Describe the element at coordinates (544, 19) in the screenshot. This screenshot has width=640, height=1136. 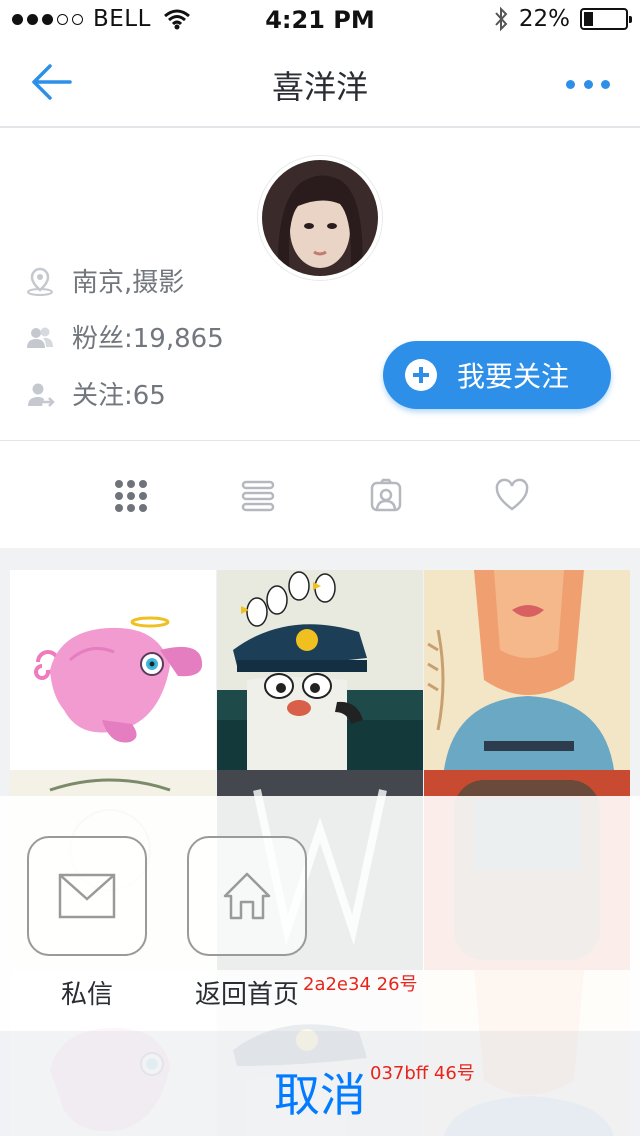
I see `battery-percent: 22%` at that location.